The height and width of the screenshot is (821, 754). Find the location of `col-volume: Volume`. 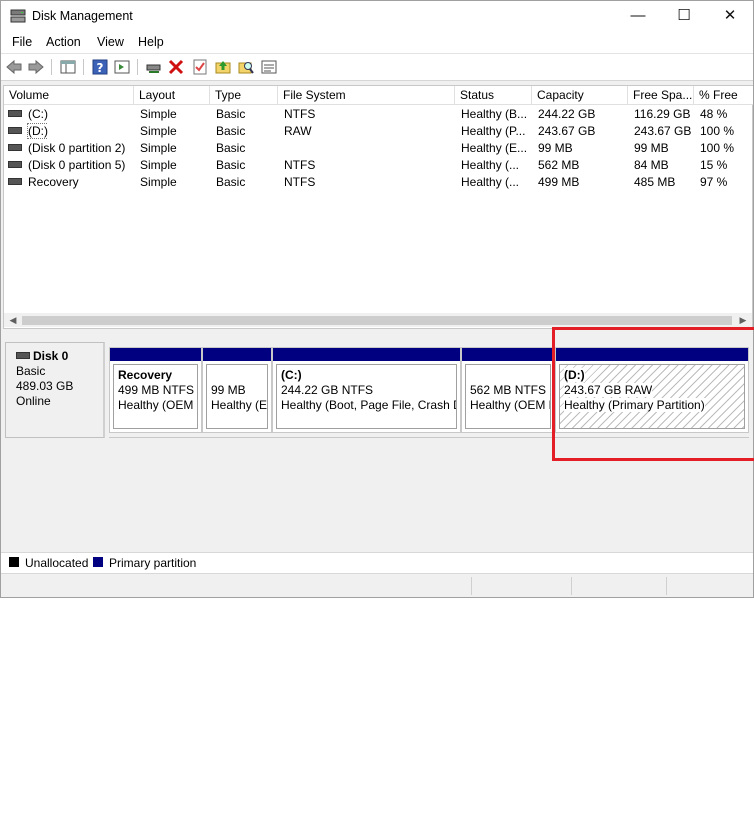

col-volume: Volume is located at coordinates (69, 95).